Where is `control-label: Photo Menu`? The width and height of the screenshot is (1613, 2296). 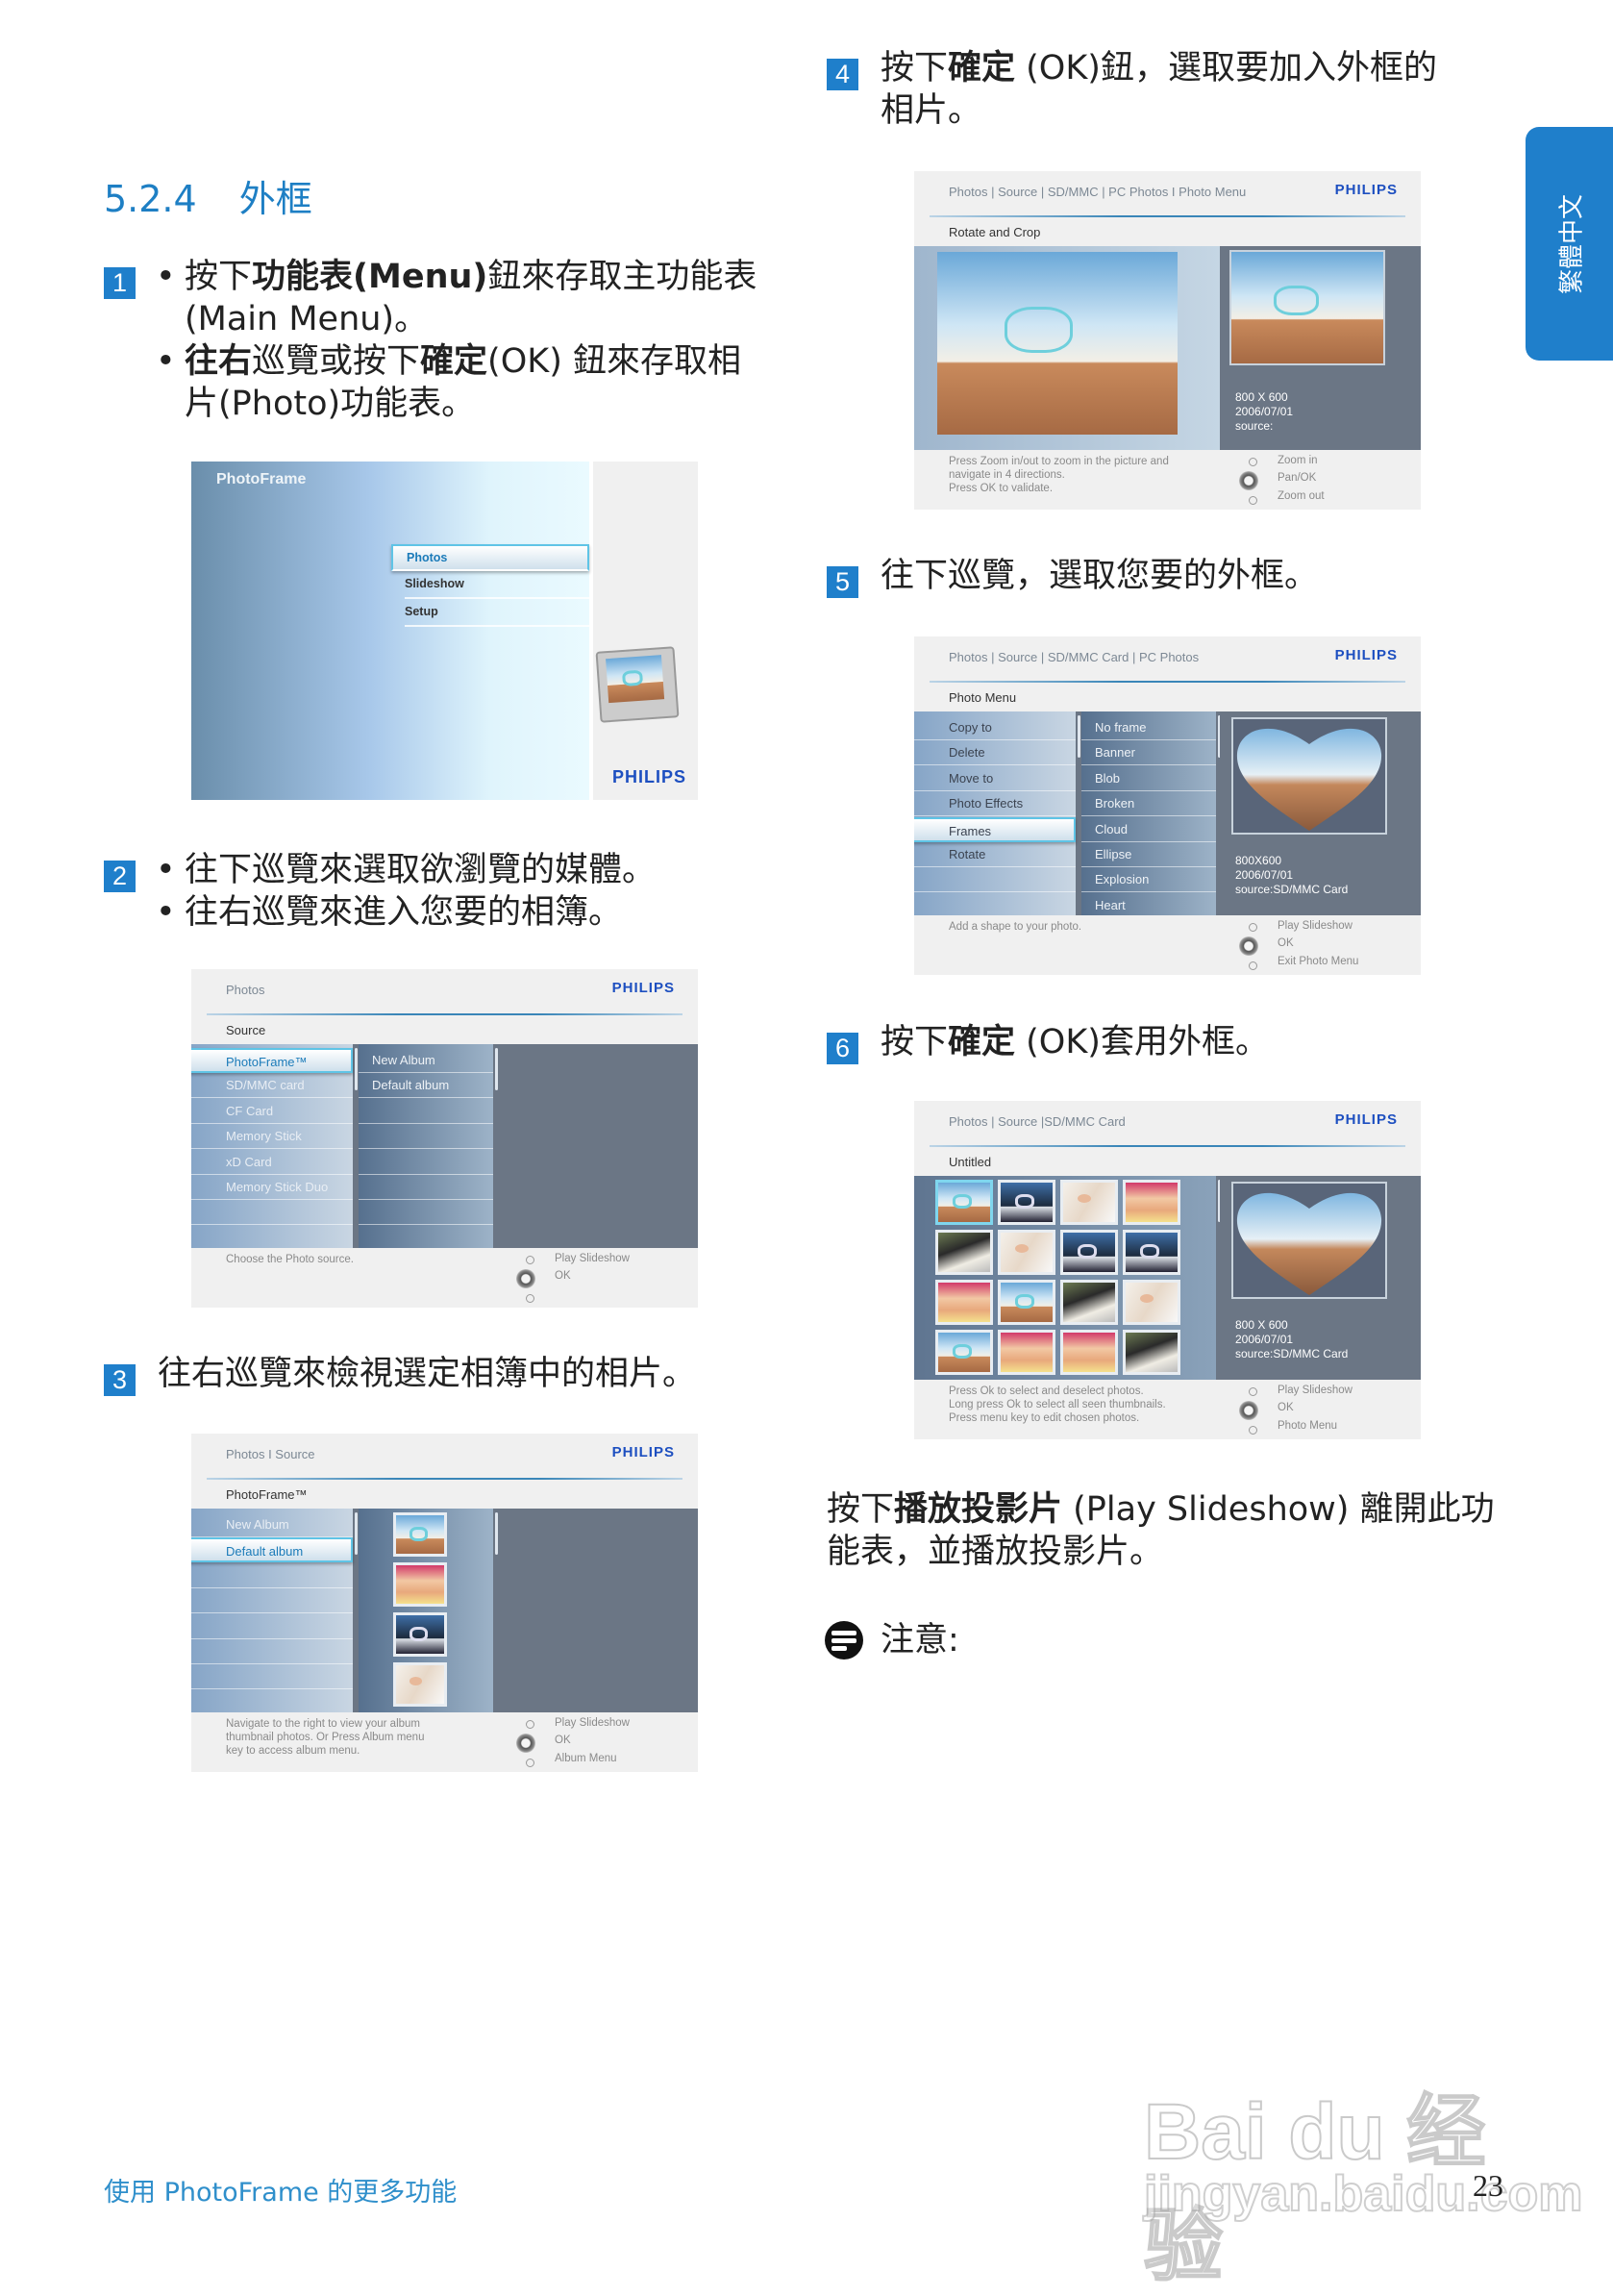
control-label: Photo Menu is located at coordinates (1308, 1426).